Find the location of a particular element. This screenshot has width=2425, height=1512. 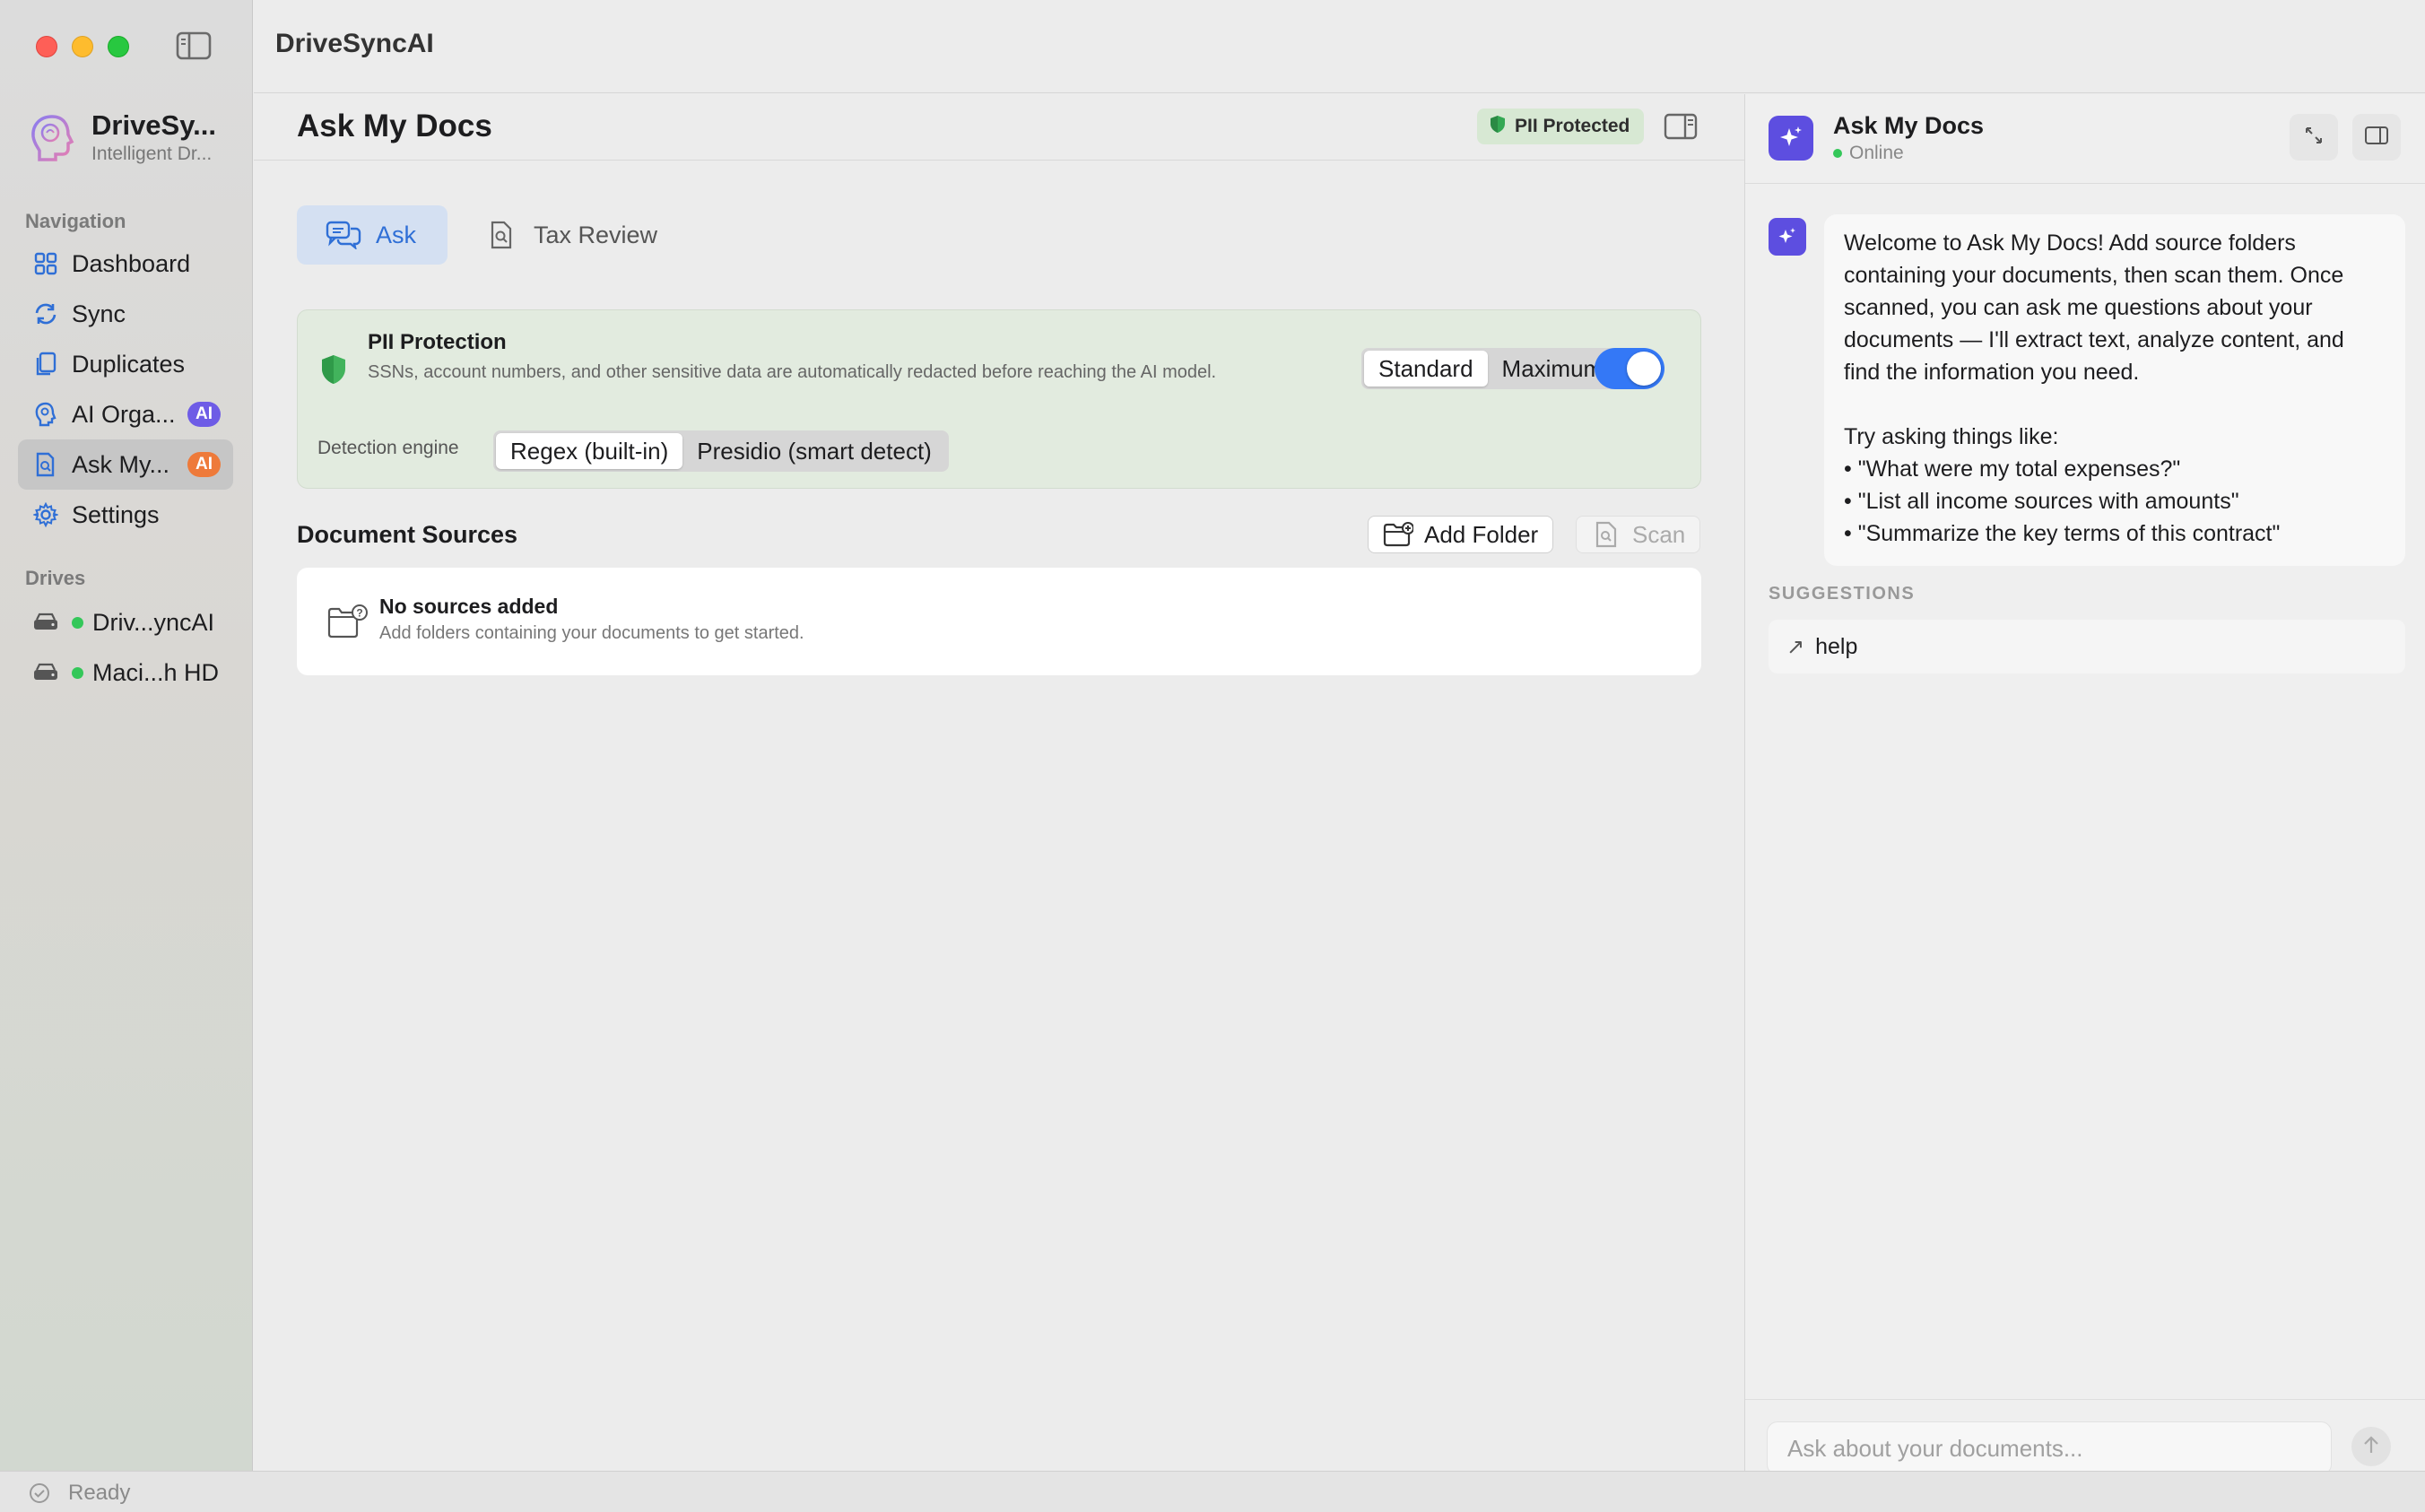

toggle-knob is located at coordinates (1644, 369).